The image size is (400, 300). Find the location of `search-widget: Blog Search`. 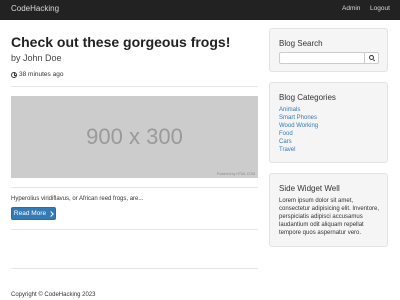

search-widget: Blog Search is located at coordinates (328, 50).